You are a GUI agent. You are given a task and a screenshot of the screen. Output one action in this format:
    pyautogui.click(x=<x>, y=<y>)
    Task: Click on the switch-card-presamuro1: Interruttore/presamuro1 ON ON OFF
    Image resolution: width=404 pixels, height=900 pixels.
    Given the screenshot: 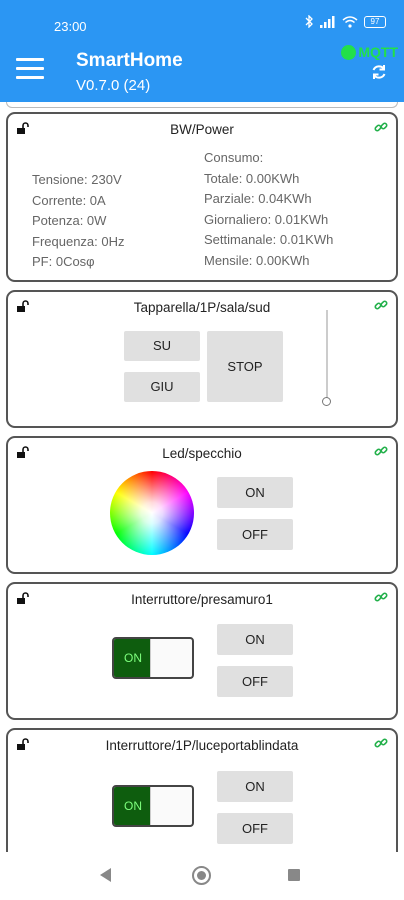 What is the action you would take?
    pyautogui.click(x=202, y=651)
    